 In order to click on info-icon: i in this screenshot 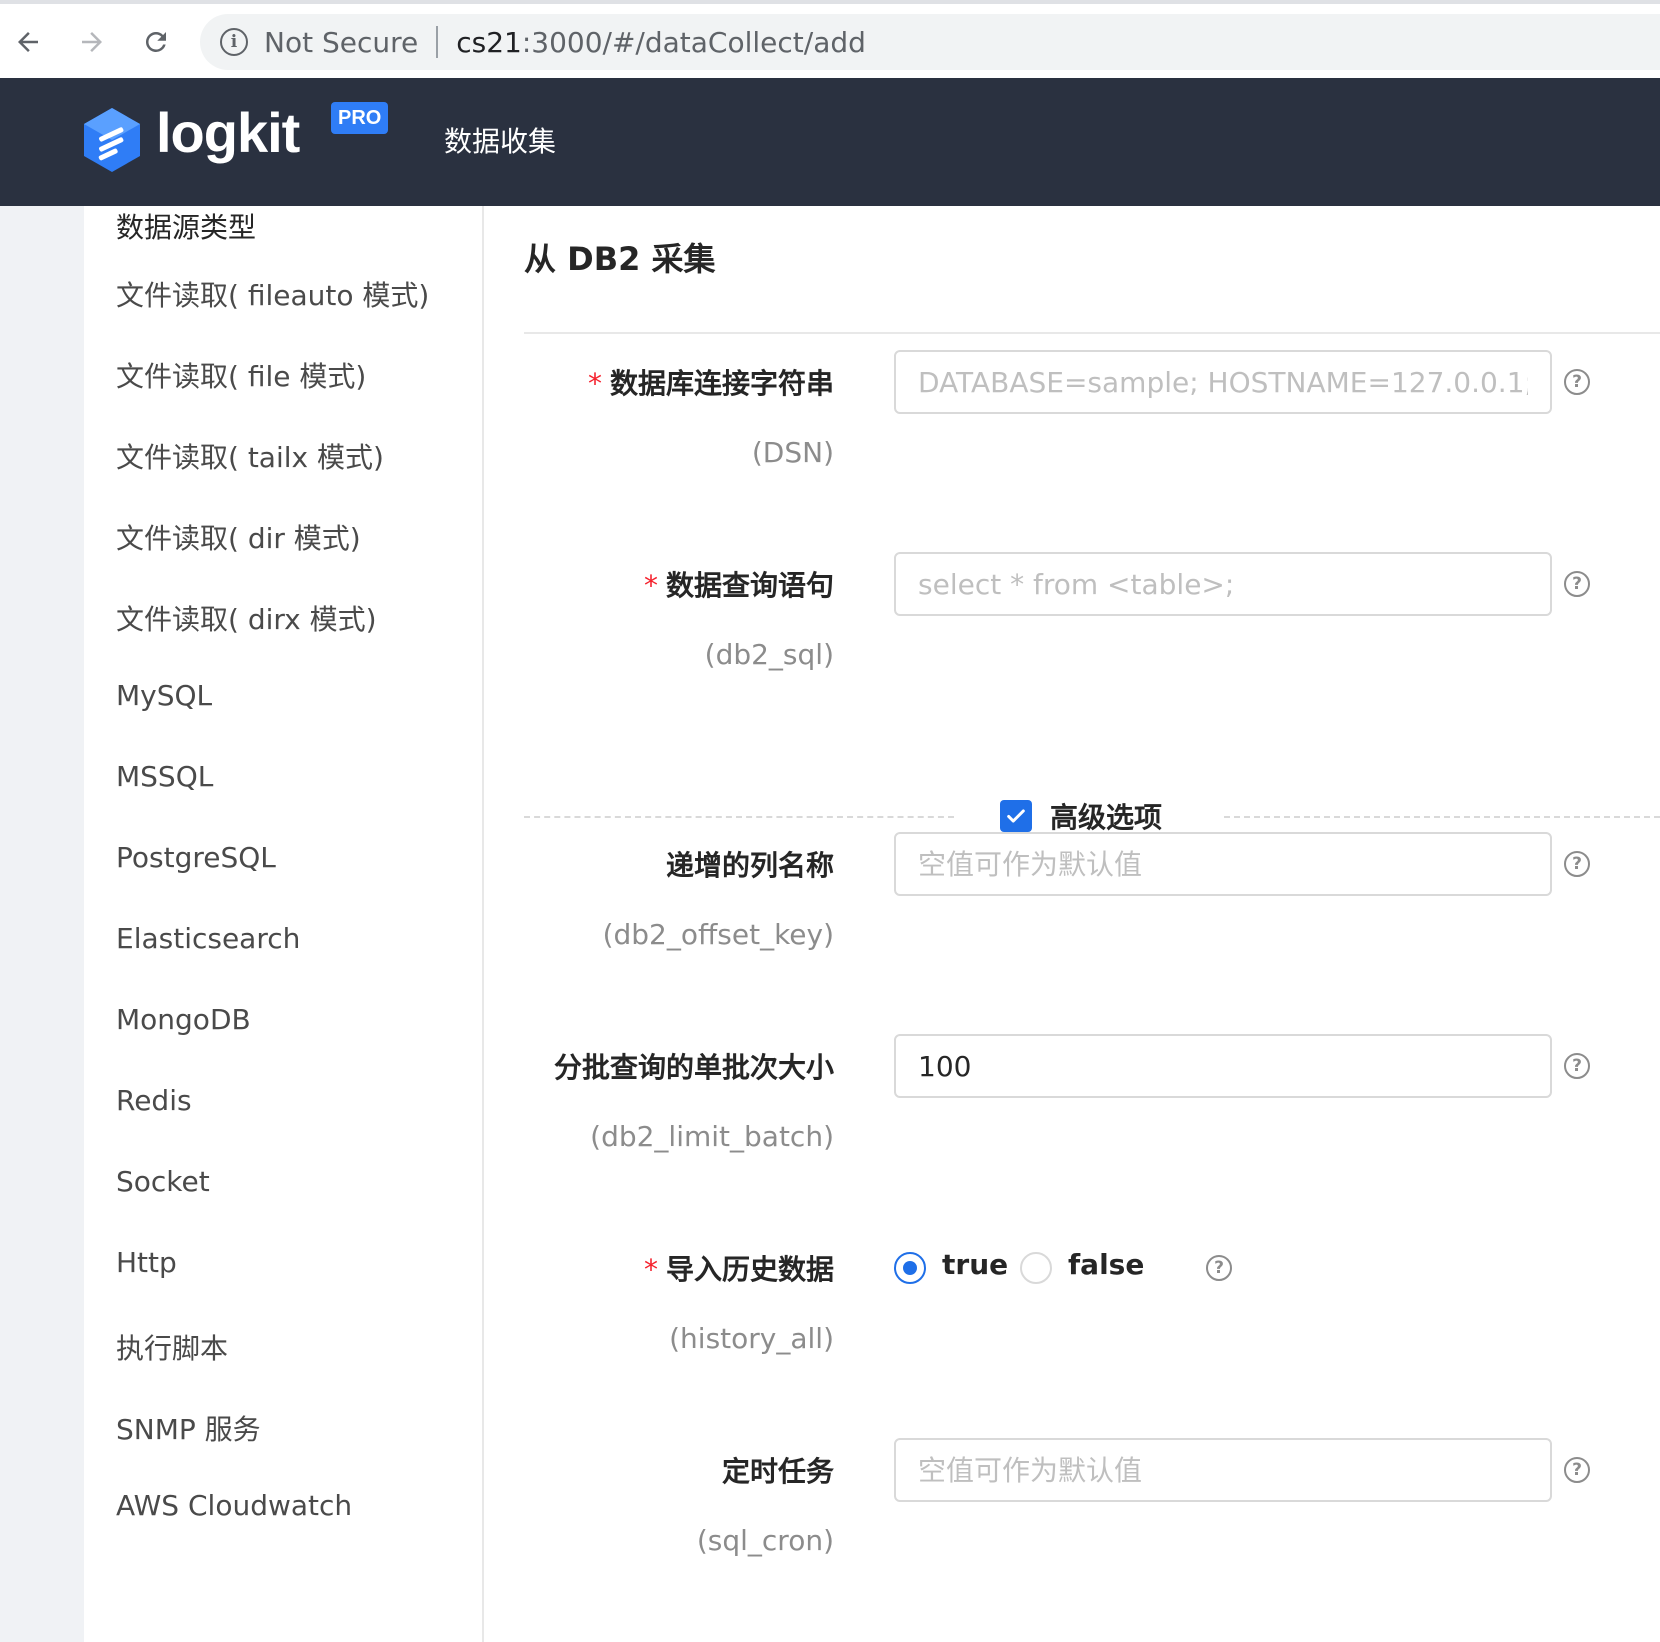, I will do `click(234, 42)`.